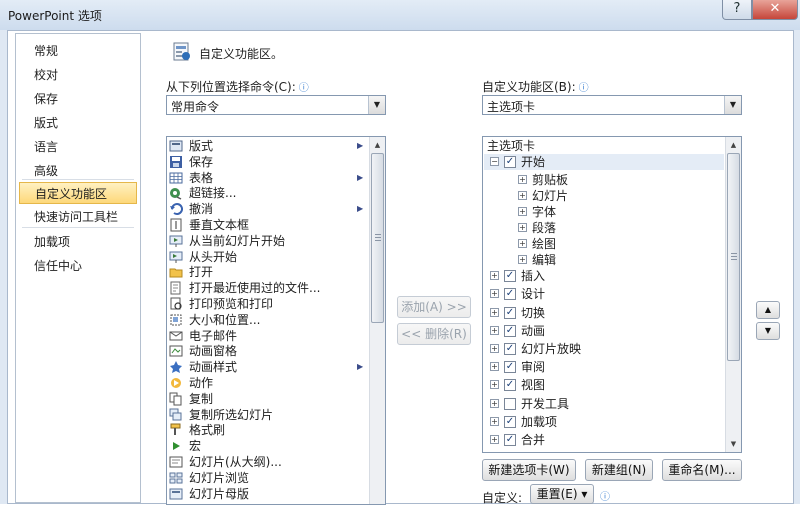  Describe the element at coordinates (267, 383) in the screenshot. I see `command-item: 动作` at that location.